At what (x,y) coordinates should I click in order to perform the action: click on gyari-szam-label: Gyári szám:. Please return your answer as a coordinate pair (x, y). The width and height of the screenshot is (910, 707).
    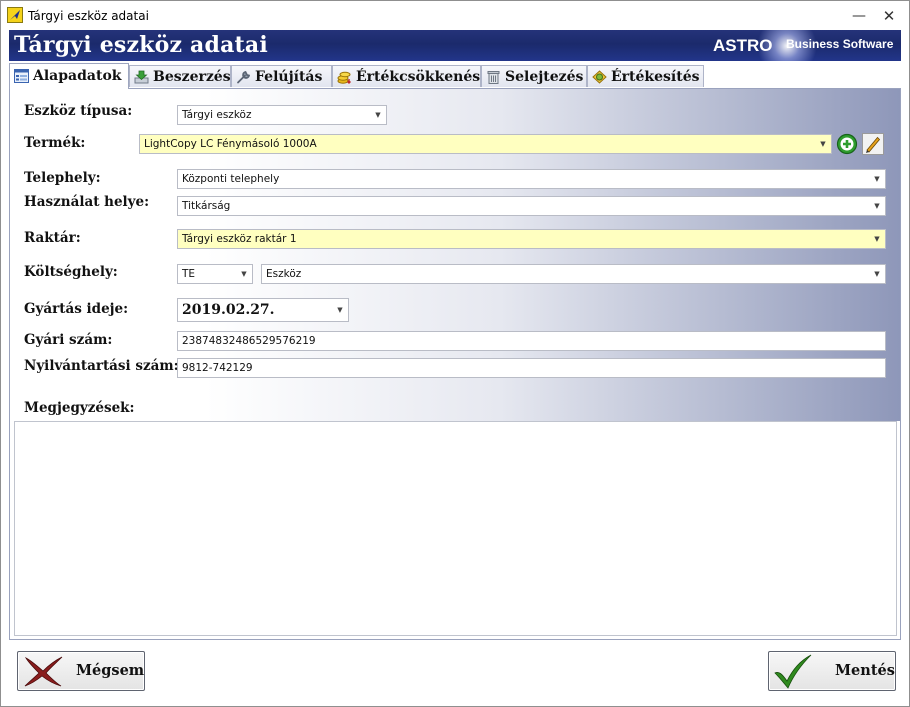
    Looking at the image, I should click on (68, 340).